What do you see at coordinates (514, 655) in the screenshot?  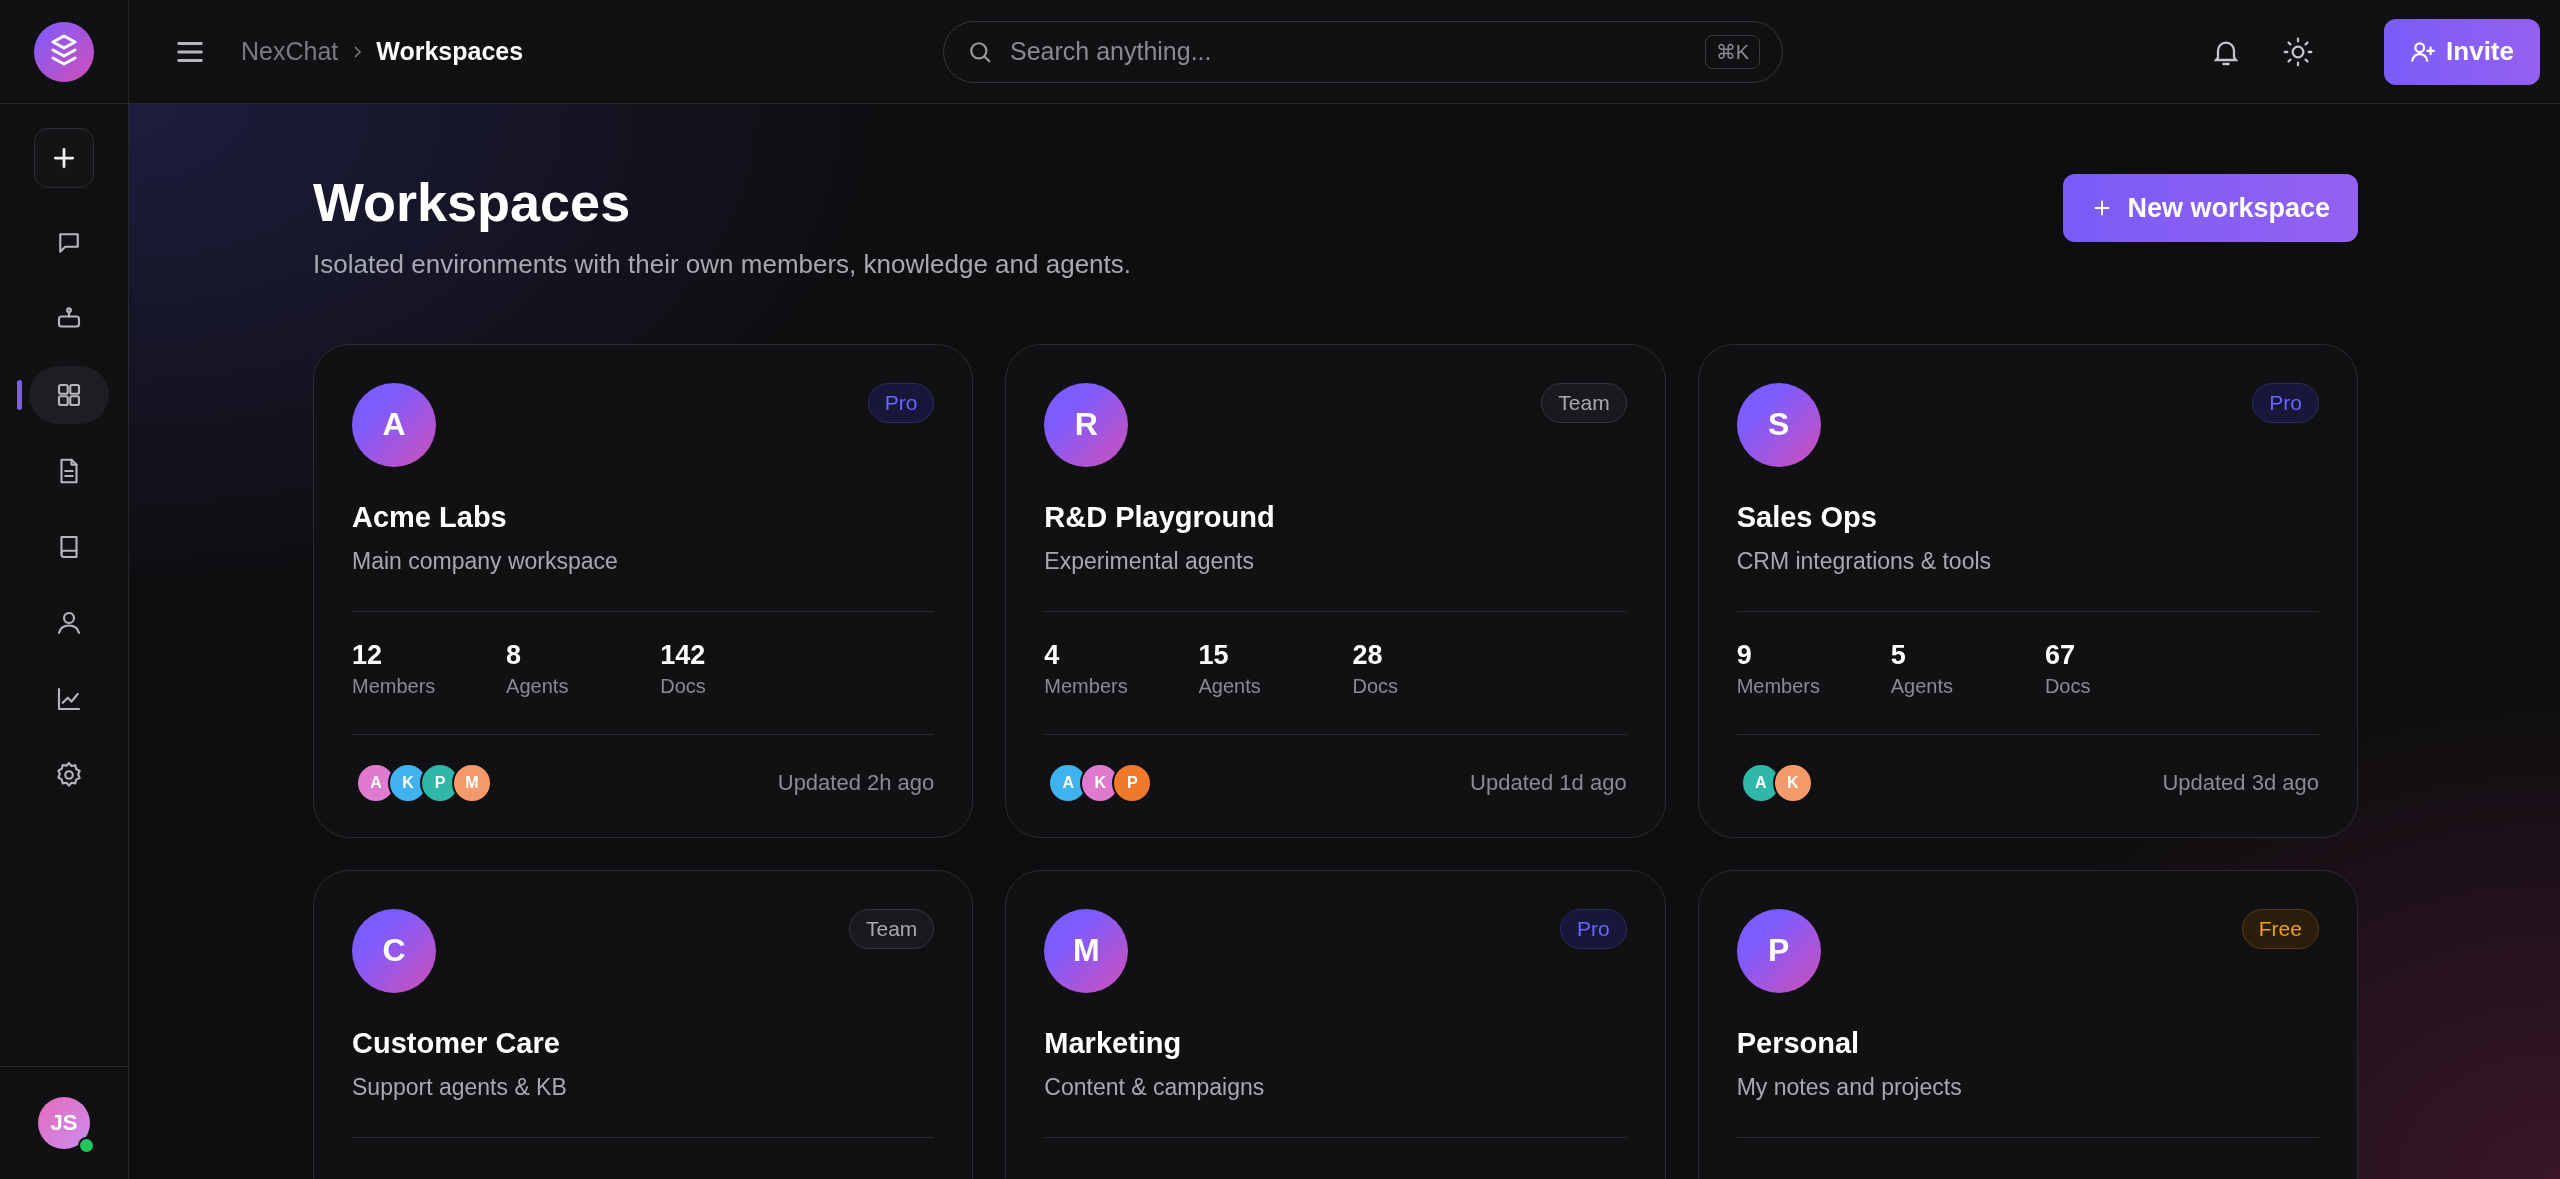 I see `stat-value: 8` at bounding box center [514, 655].